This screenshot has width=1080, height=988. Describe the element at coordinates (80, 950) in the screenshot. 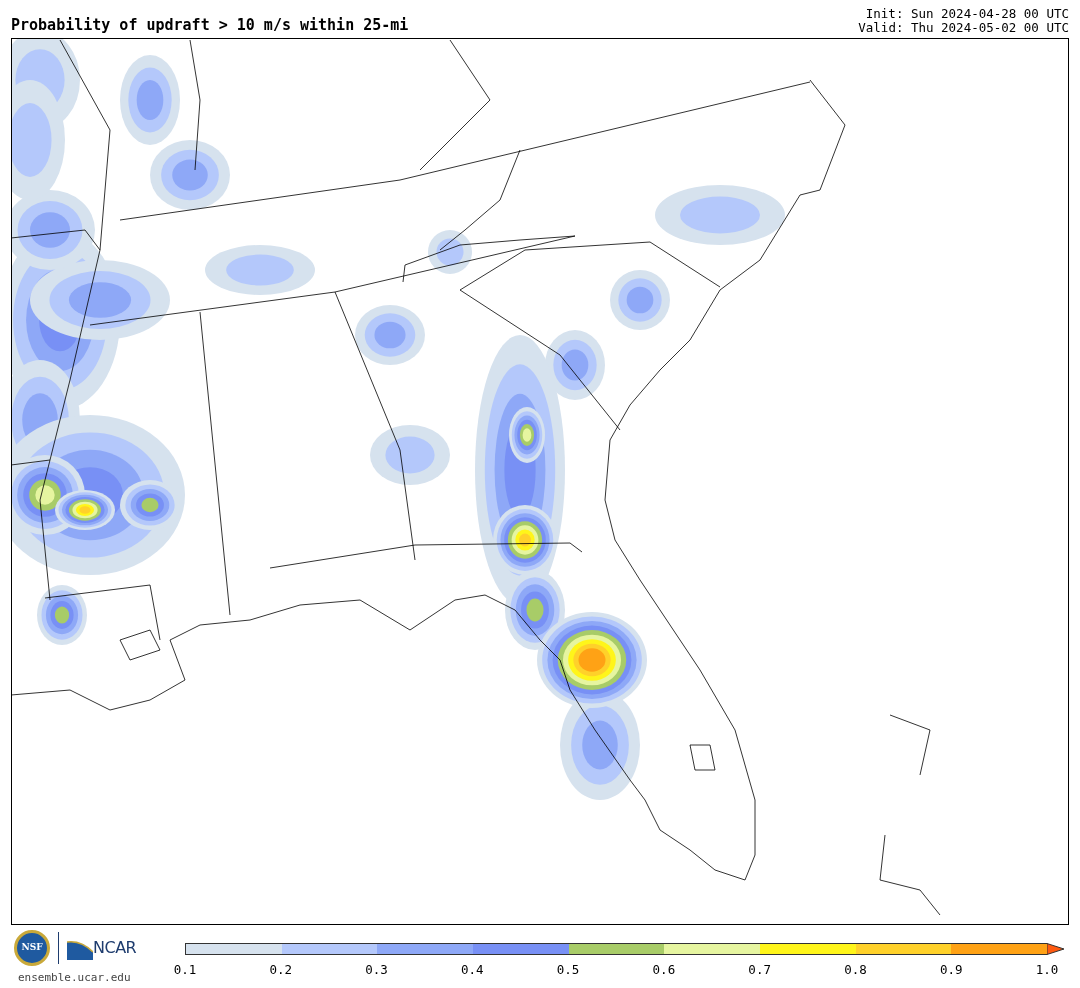

I see `ncar-logo-icon` at that location.